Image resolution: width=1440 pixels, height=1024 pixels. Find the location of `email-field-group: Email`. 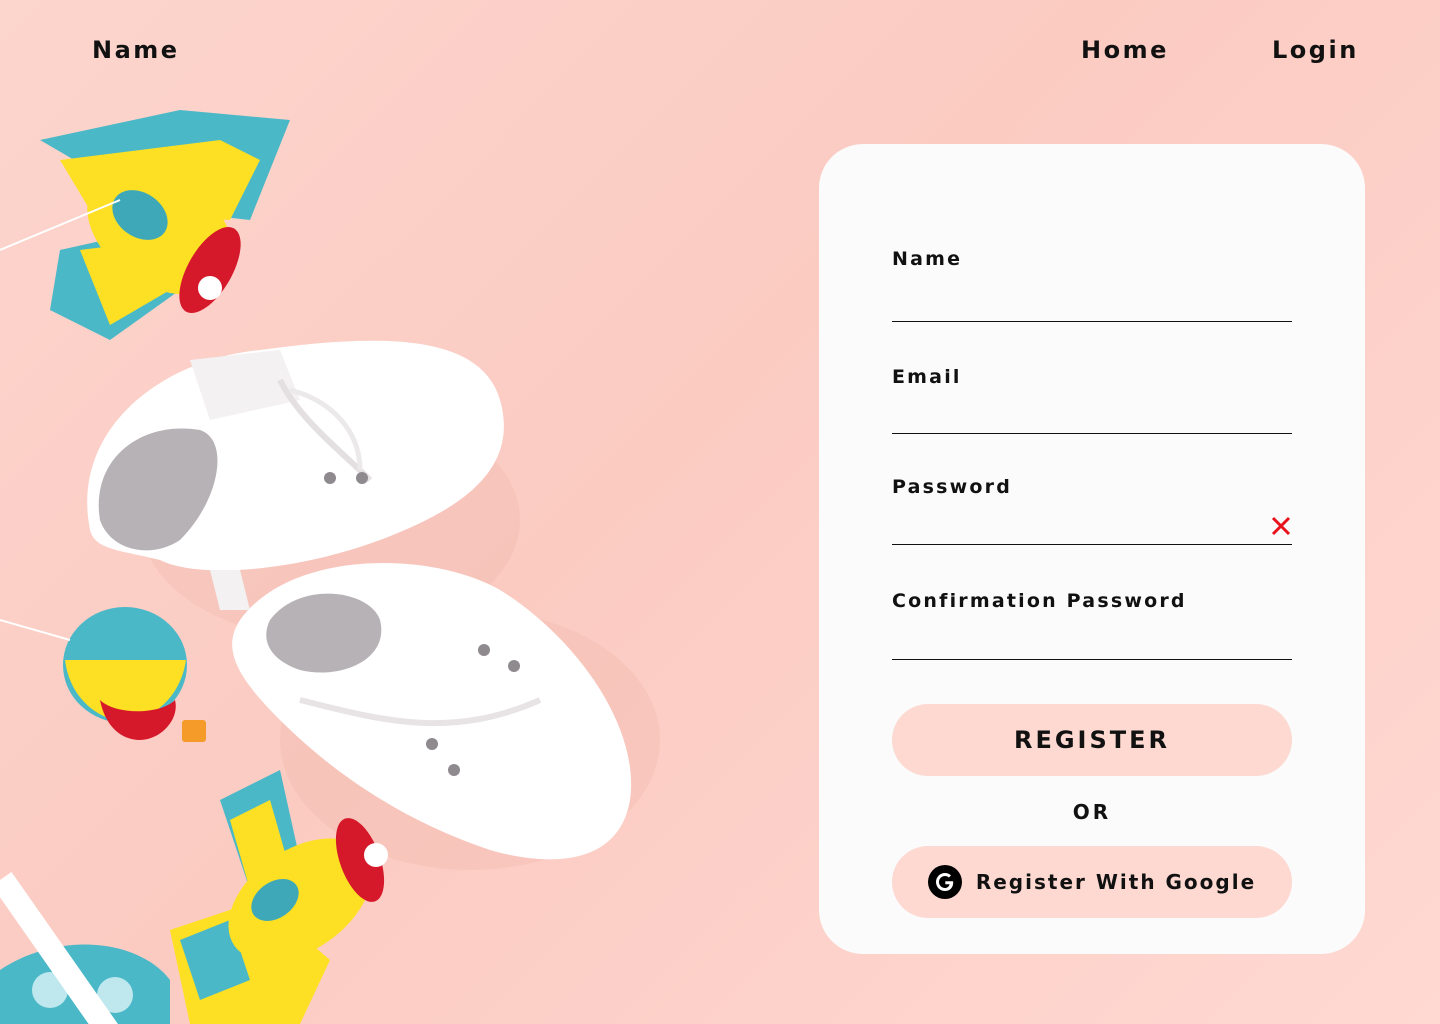

email-field-group: Email is located at coordinates (1092, 400).